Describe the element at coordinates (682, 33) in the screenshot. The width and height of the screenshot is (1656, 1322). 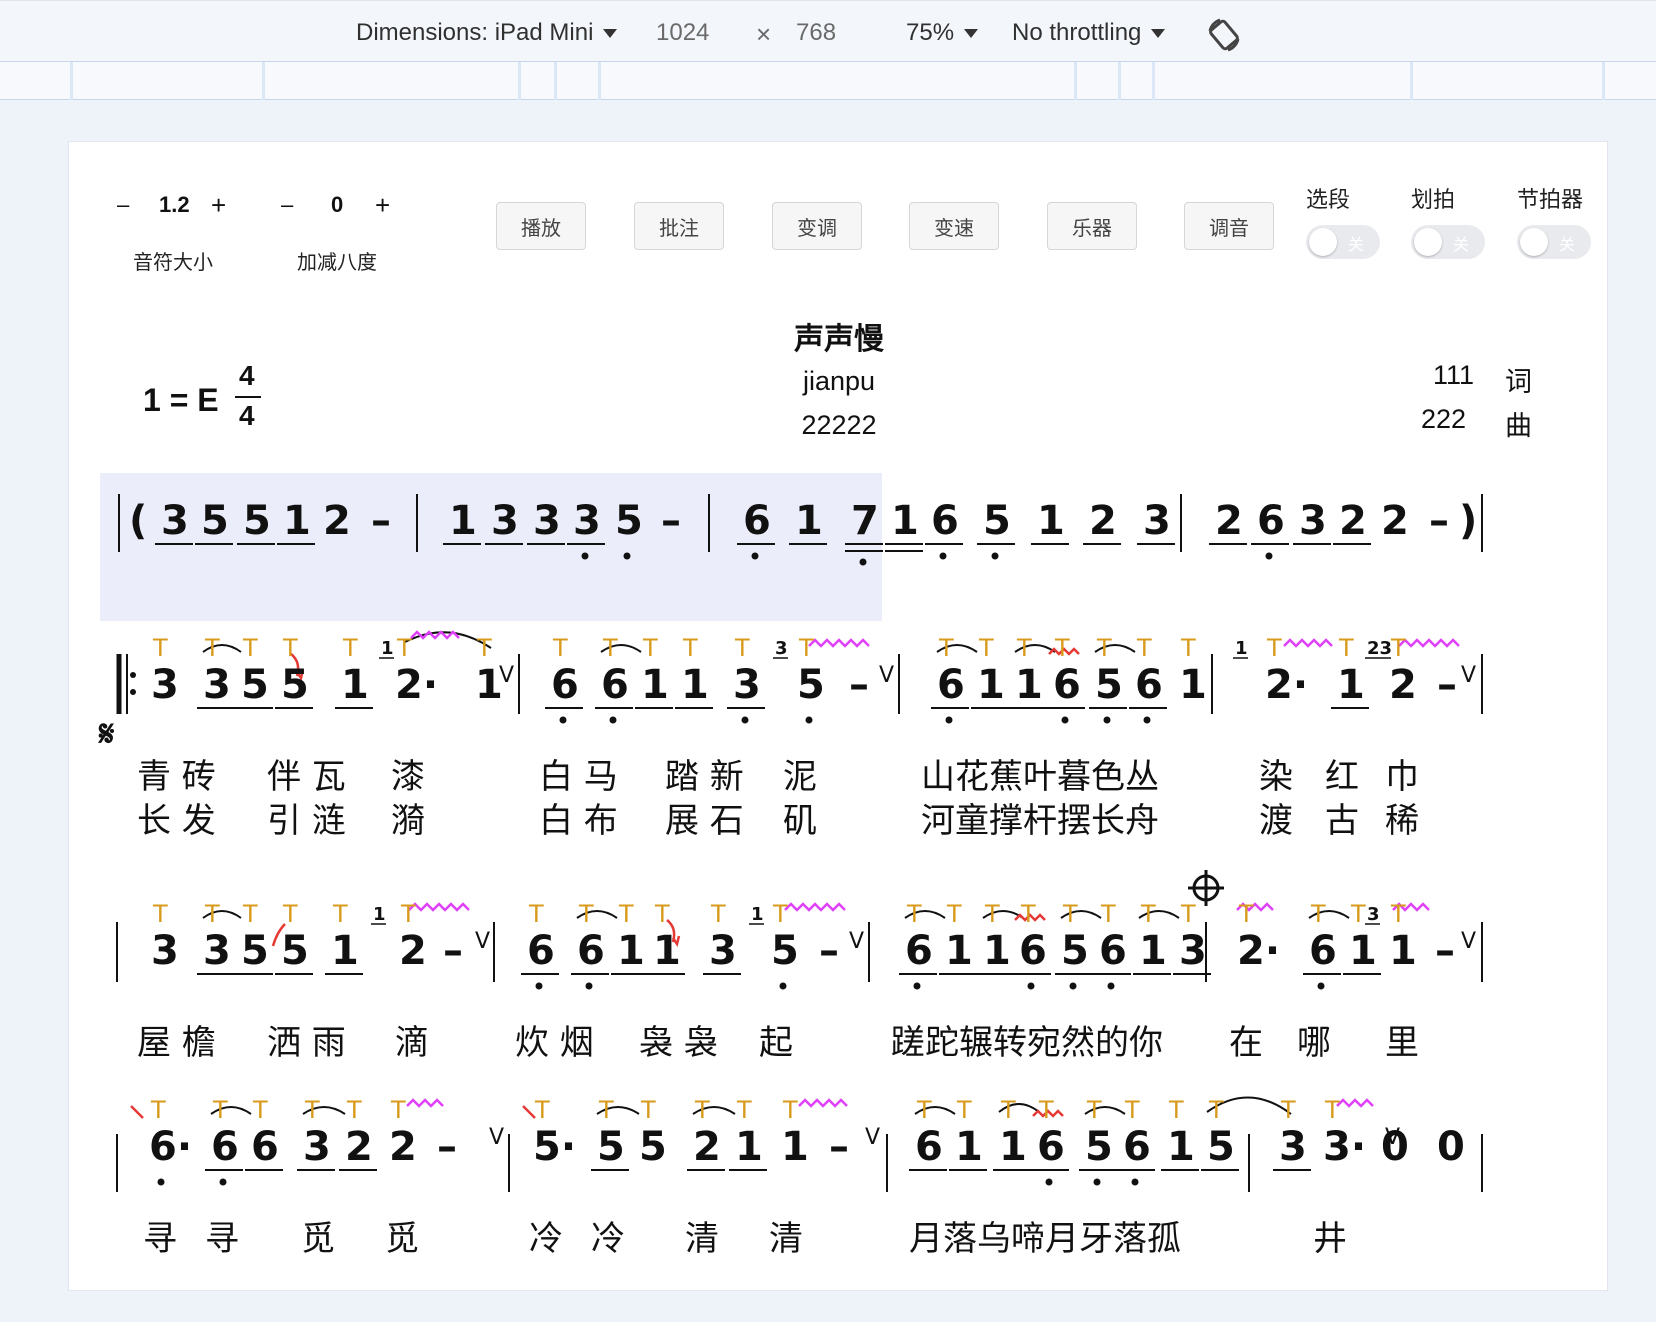
I see `width-input: 1024` at that location.